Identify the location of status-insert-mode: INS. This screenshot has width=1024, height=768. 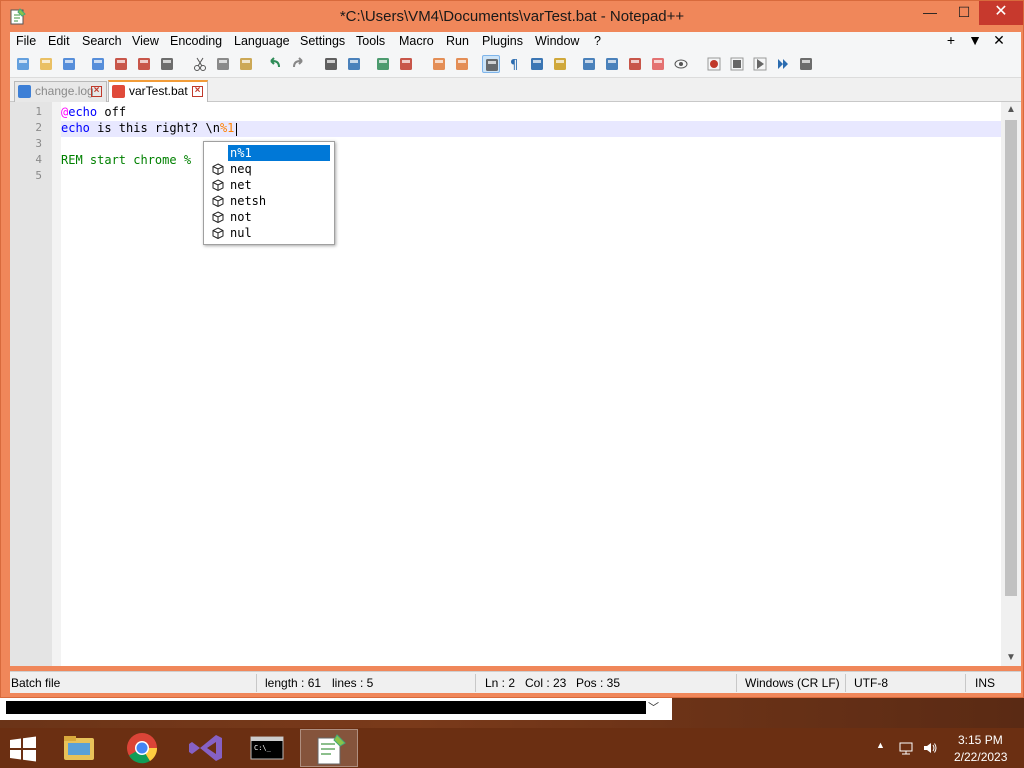
(985, 683).